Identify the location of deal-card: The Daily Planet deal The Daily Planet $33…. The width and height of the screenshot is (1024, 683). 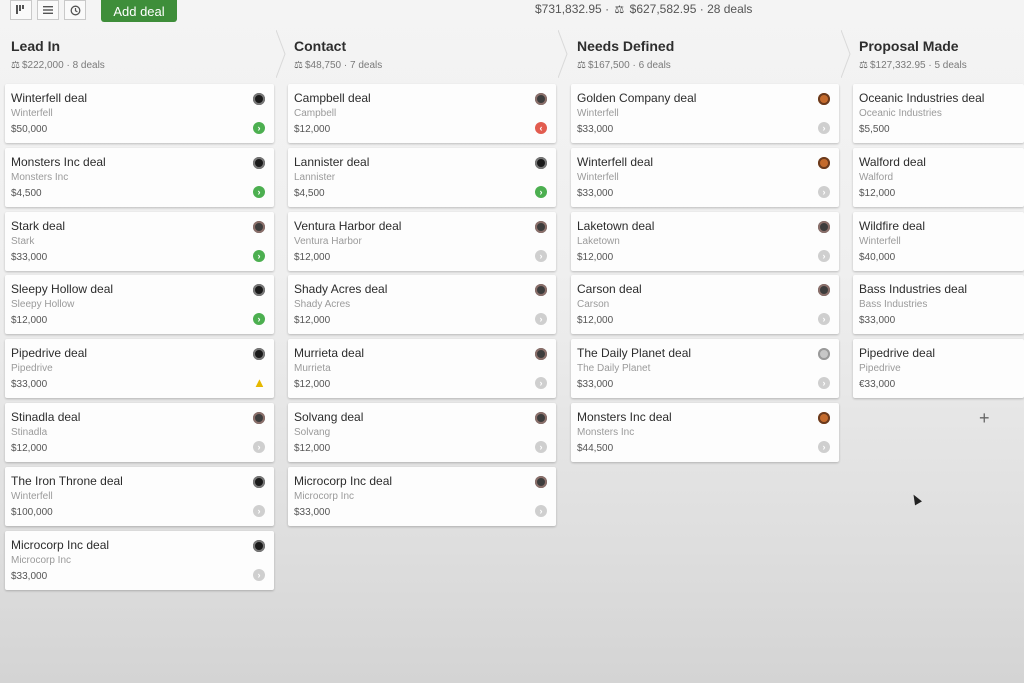
(705, 368).